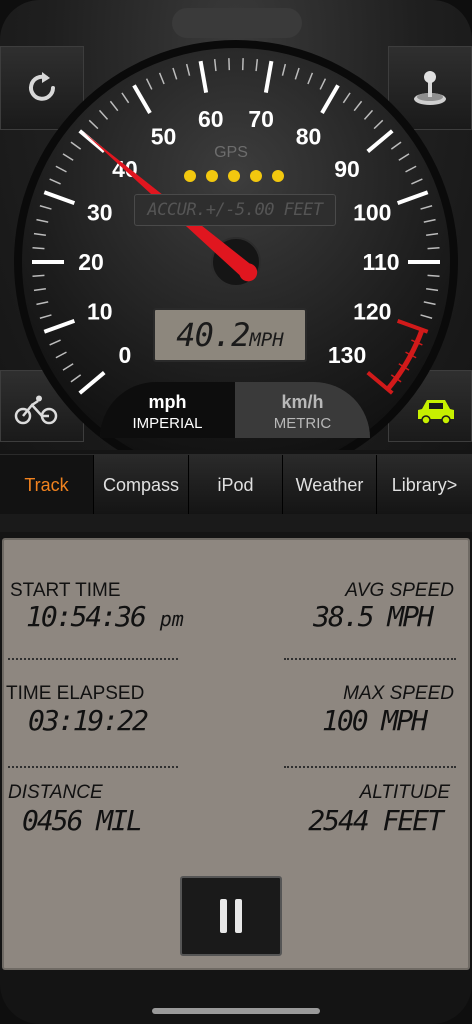 Image resolution: width=472 pixels, height=1024 pixels. What do you see at coordinates (237, 23) in the screenshot?
I see `device-notch` at bounding box center [237, 23].